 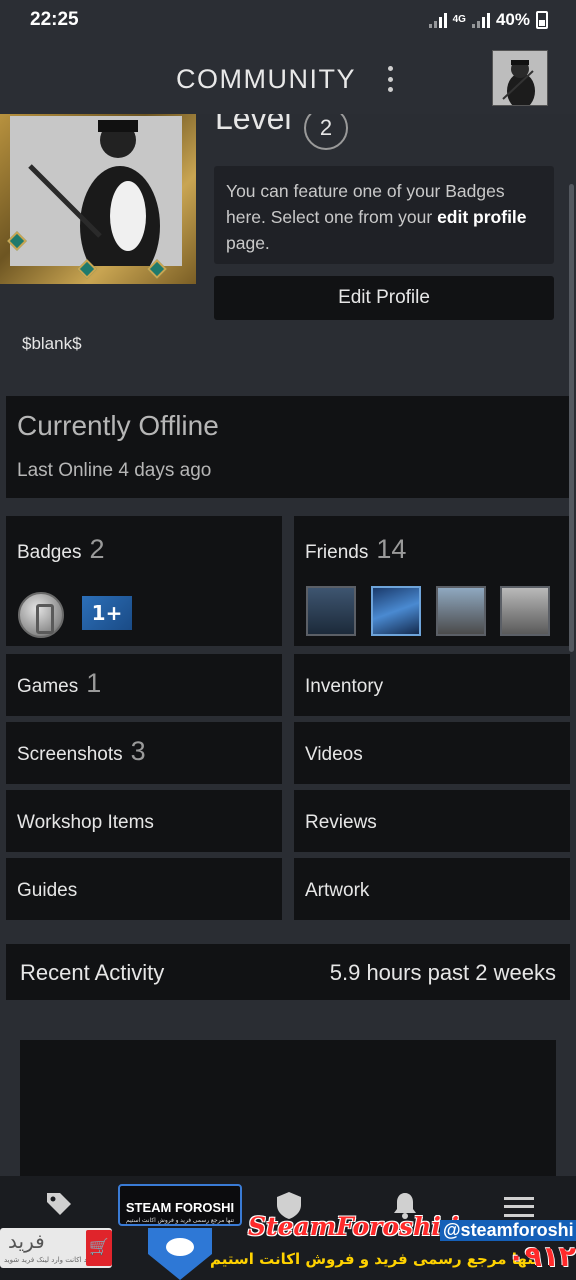 What do you see at coordinates (334, 754) in the screenshot?
I see `videos-label: Videos` at bounding box center [334, 754].